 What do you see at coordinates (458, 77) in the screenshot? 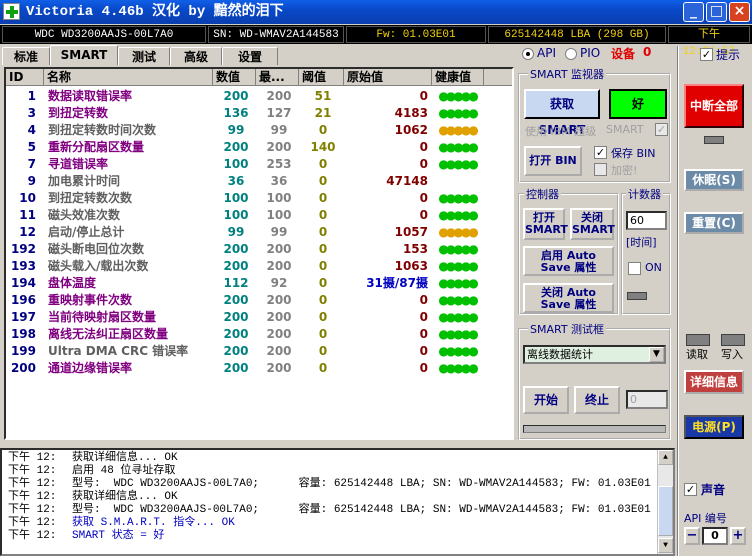
I see `col-health: 健康值` at bounding box center [458, 77].